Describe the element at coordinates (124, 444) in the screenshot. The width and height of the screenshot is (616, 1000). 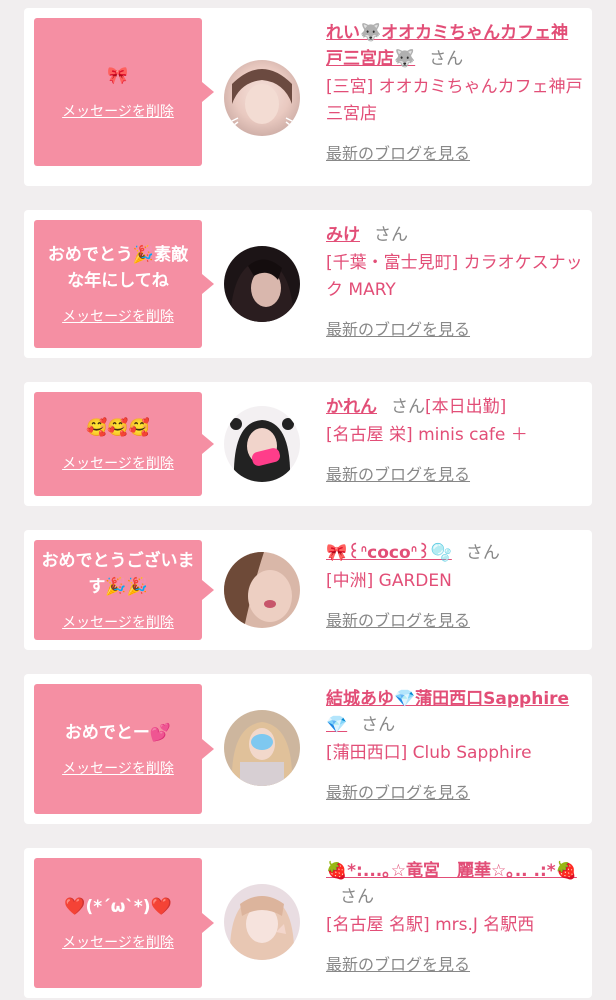
I see `message-bubble: 🥰🥰🥰 メッセージを削除` at that location.